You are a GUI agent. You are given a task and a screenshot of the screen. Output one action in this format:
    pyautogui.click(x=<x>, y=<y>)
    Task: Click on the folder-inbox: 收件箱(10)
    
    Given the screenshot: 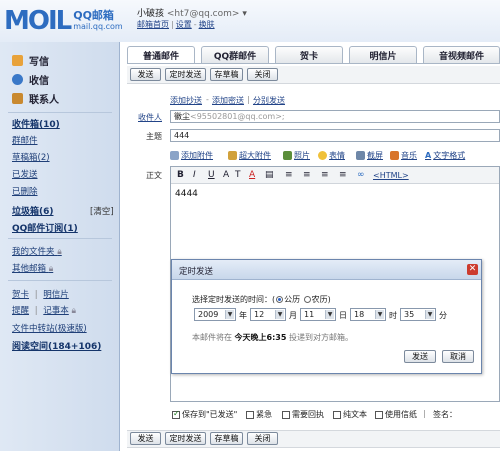 What is the action you would take?
    pyautogui.click(x=36, y=123)
    